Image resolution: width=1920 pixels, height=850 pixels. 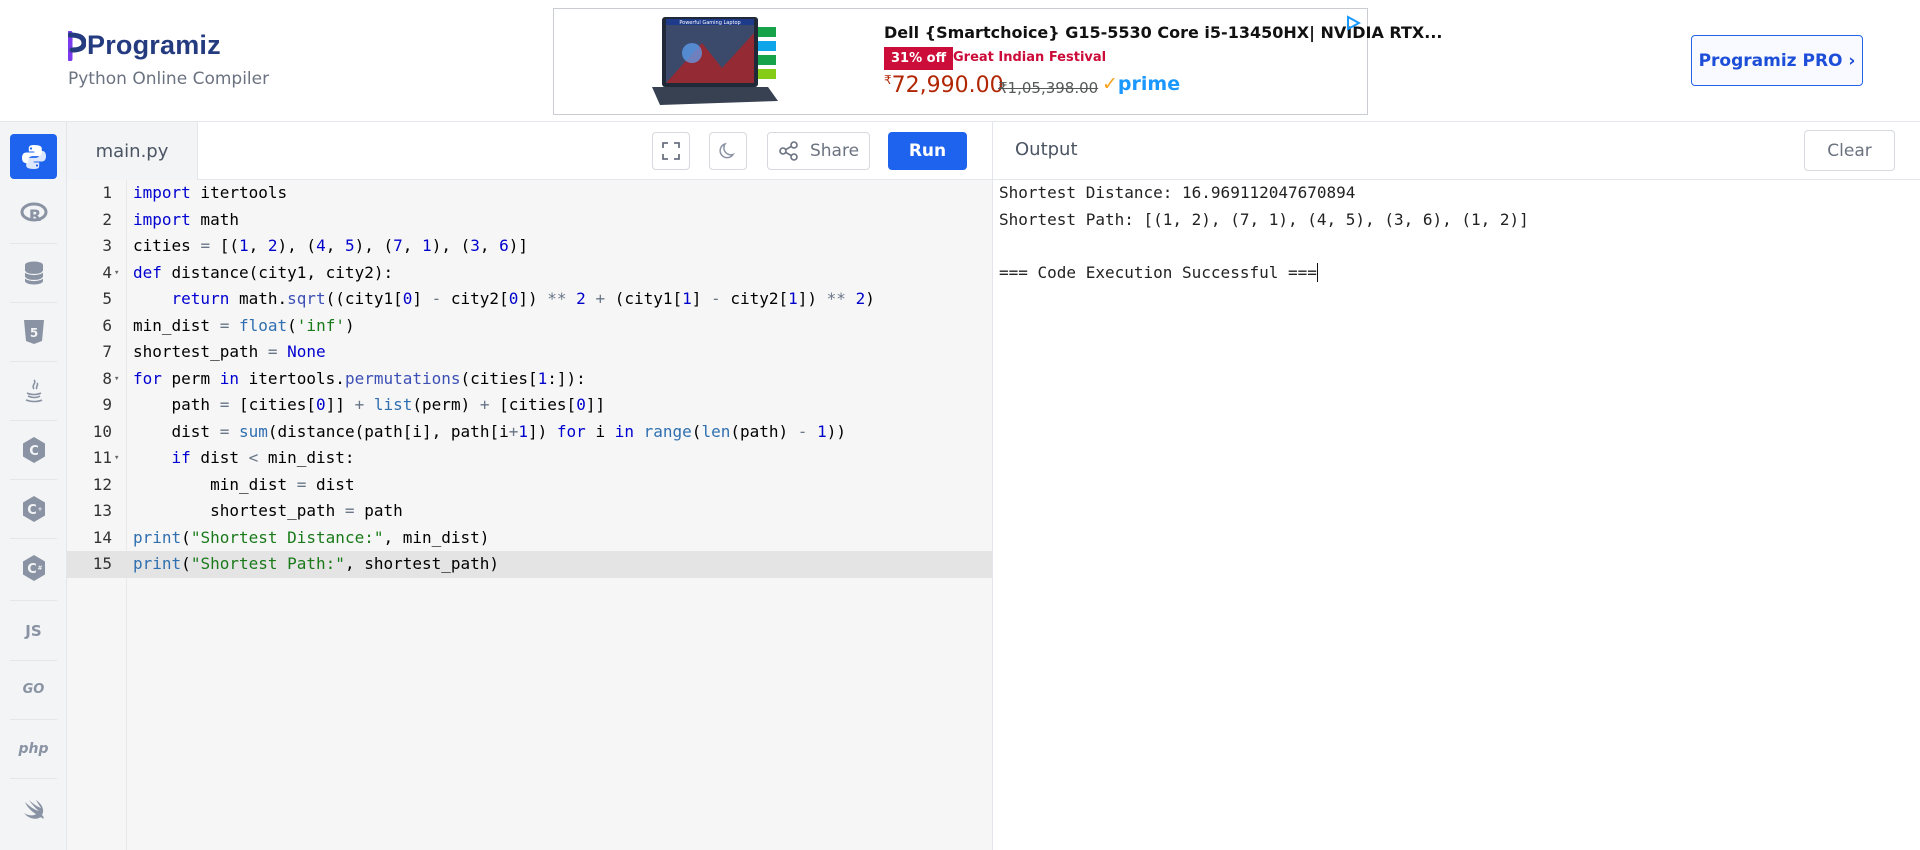 I want to click on code-text: if dist < min_dist:, so click(x=244, y=458).